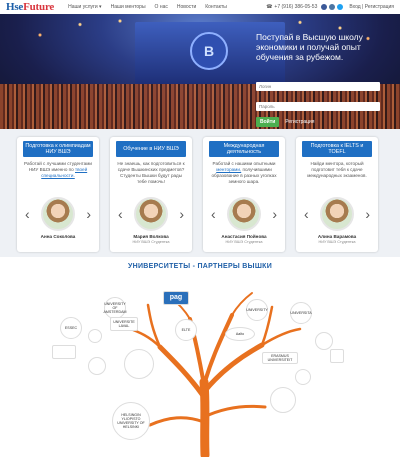 The height and width of the screenshot is (457, 400). Describe the element at coordinates (324, 7) in the screenshot. I see `facebook-icon` at that location.